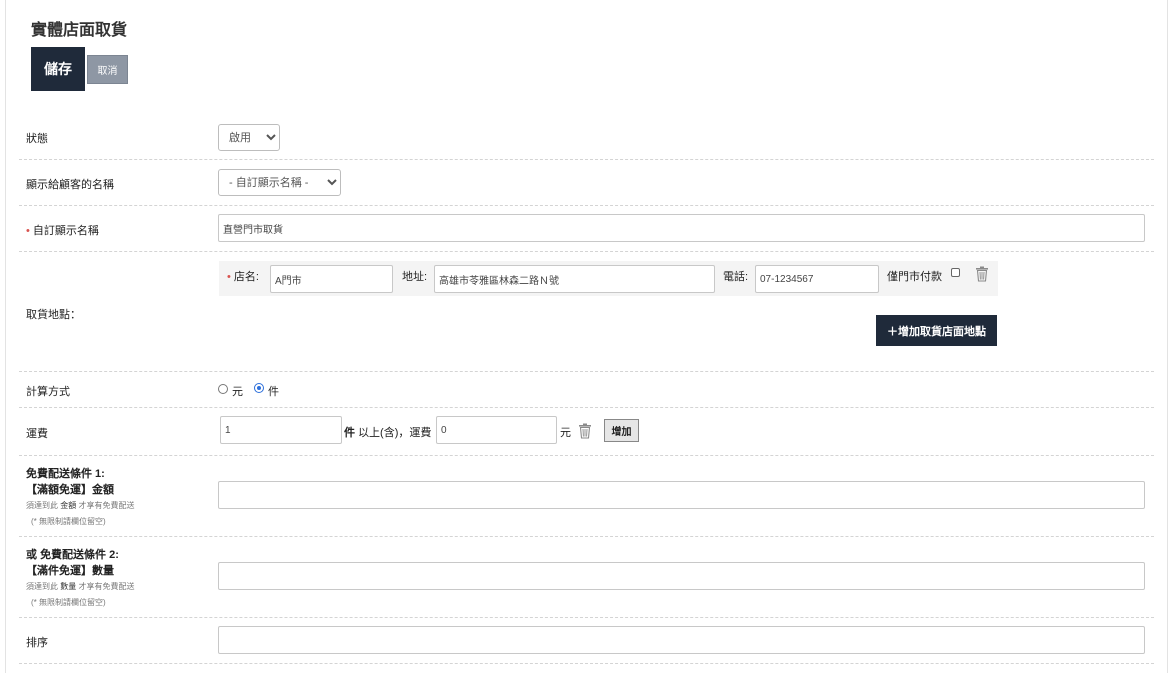  I want to click on page-title: 實體店面取貨, so click(79, 30).